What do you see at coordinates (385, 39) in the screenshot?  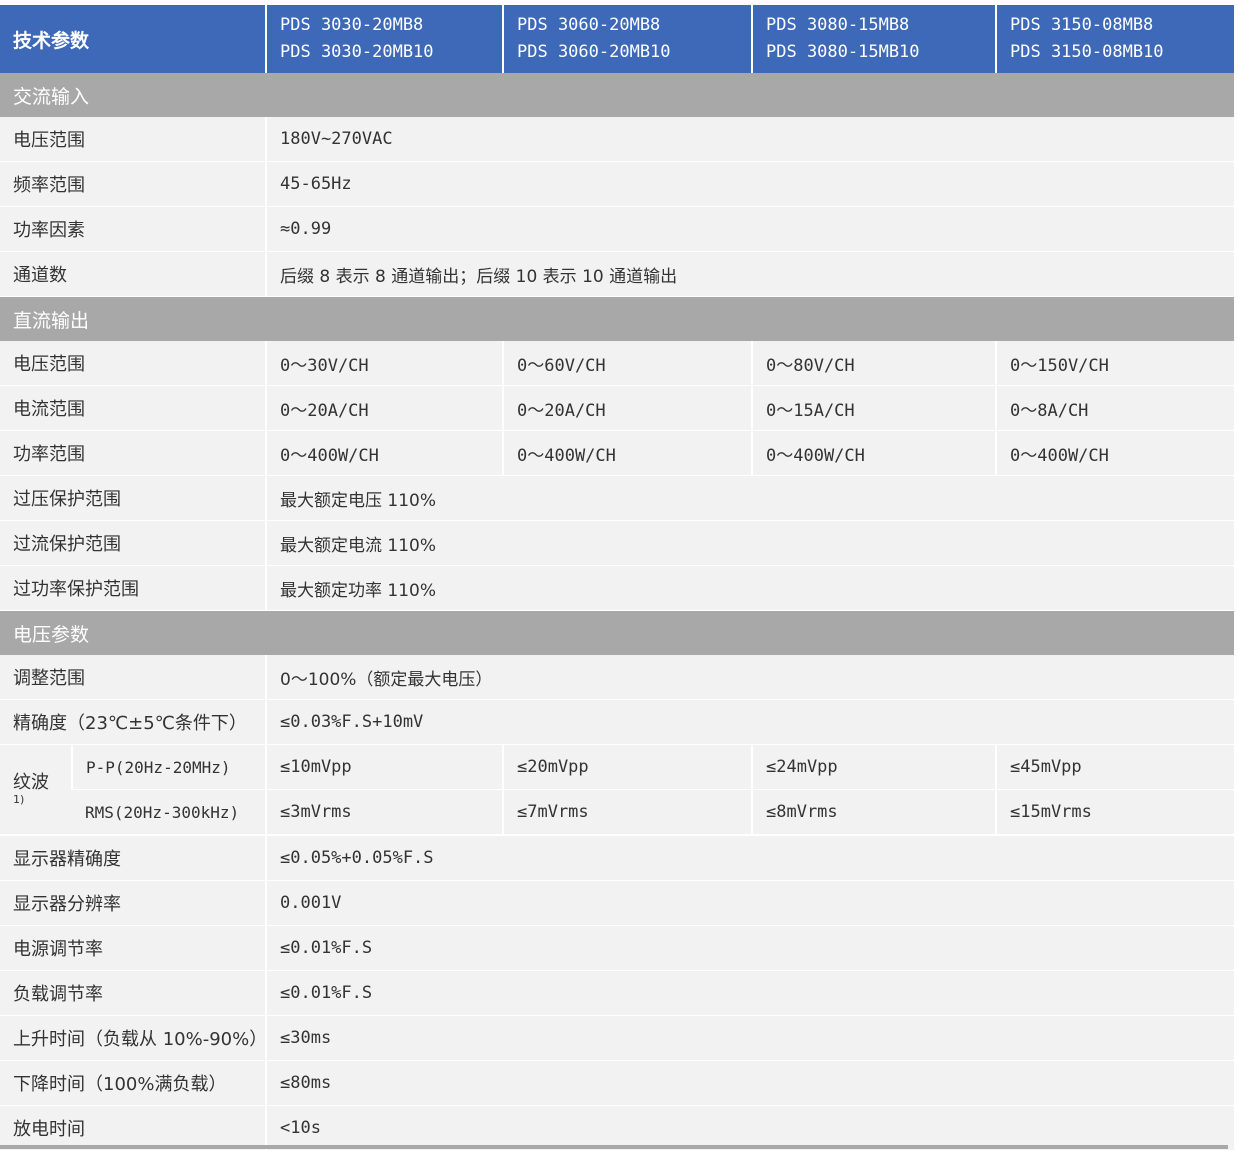 I see `model-header: PDS 3030-20MB8 PDS 3030-20MB10` at bounding box center [385, 39].